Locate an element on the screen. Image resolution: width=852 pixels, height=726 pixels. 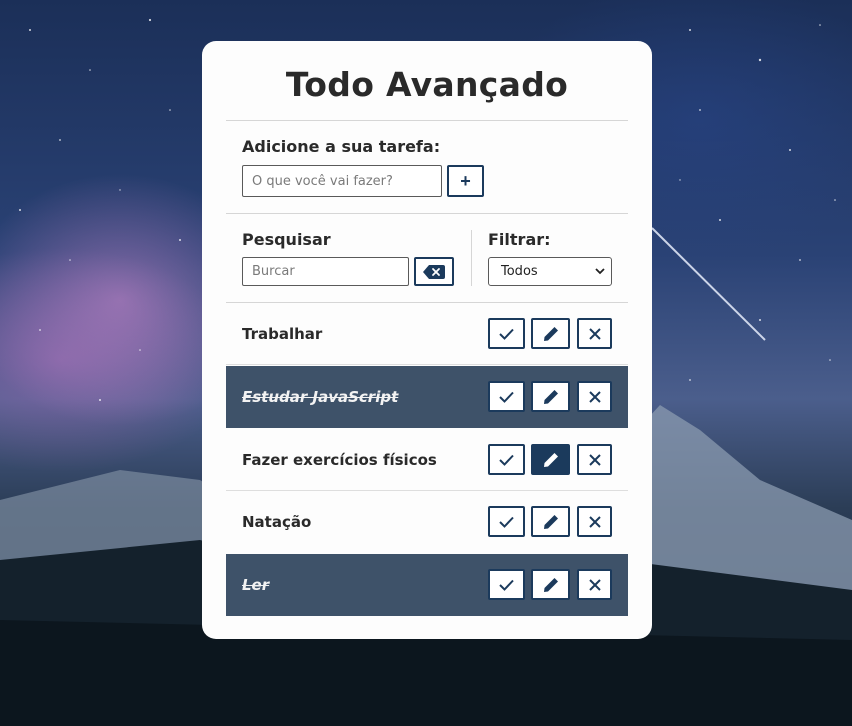
backspace-icon is located at coordinates (434, 271).